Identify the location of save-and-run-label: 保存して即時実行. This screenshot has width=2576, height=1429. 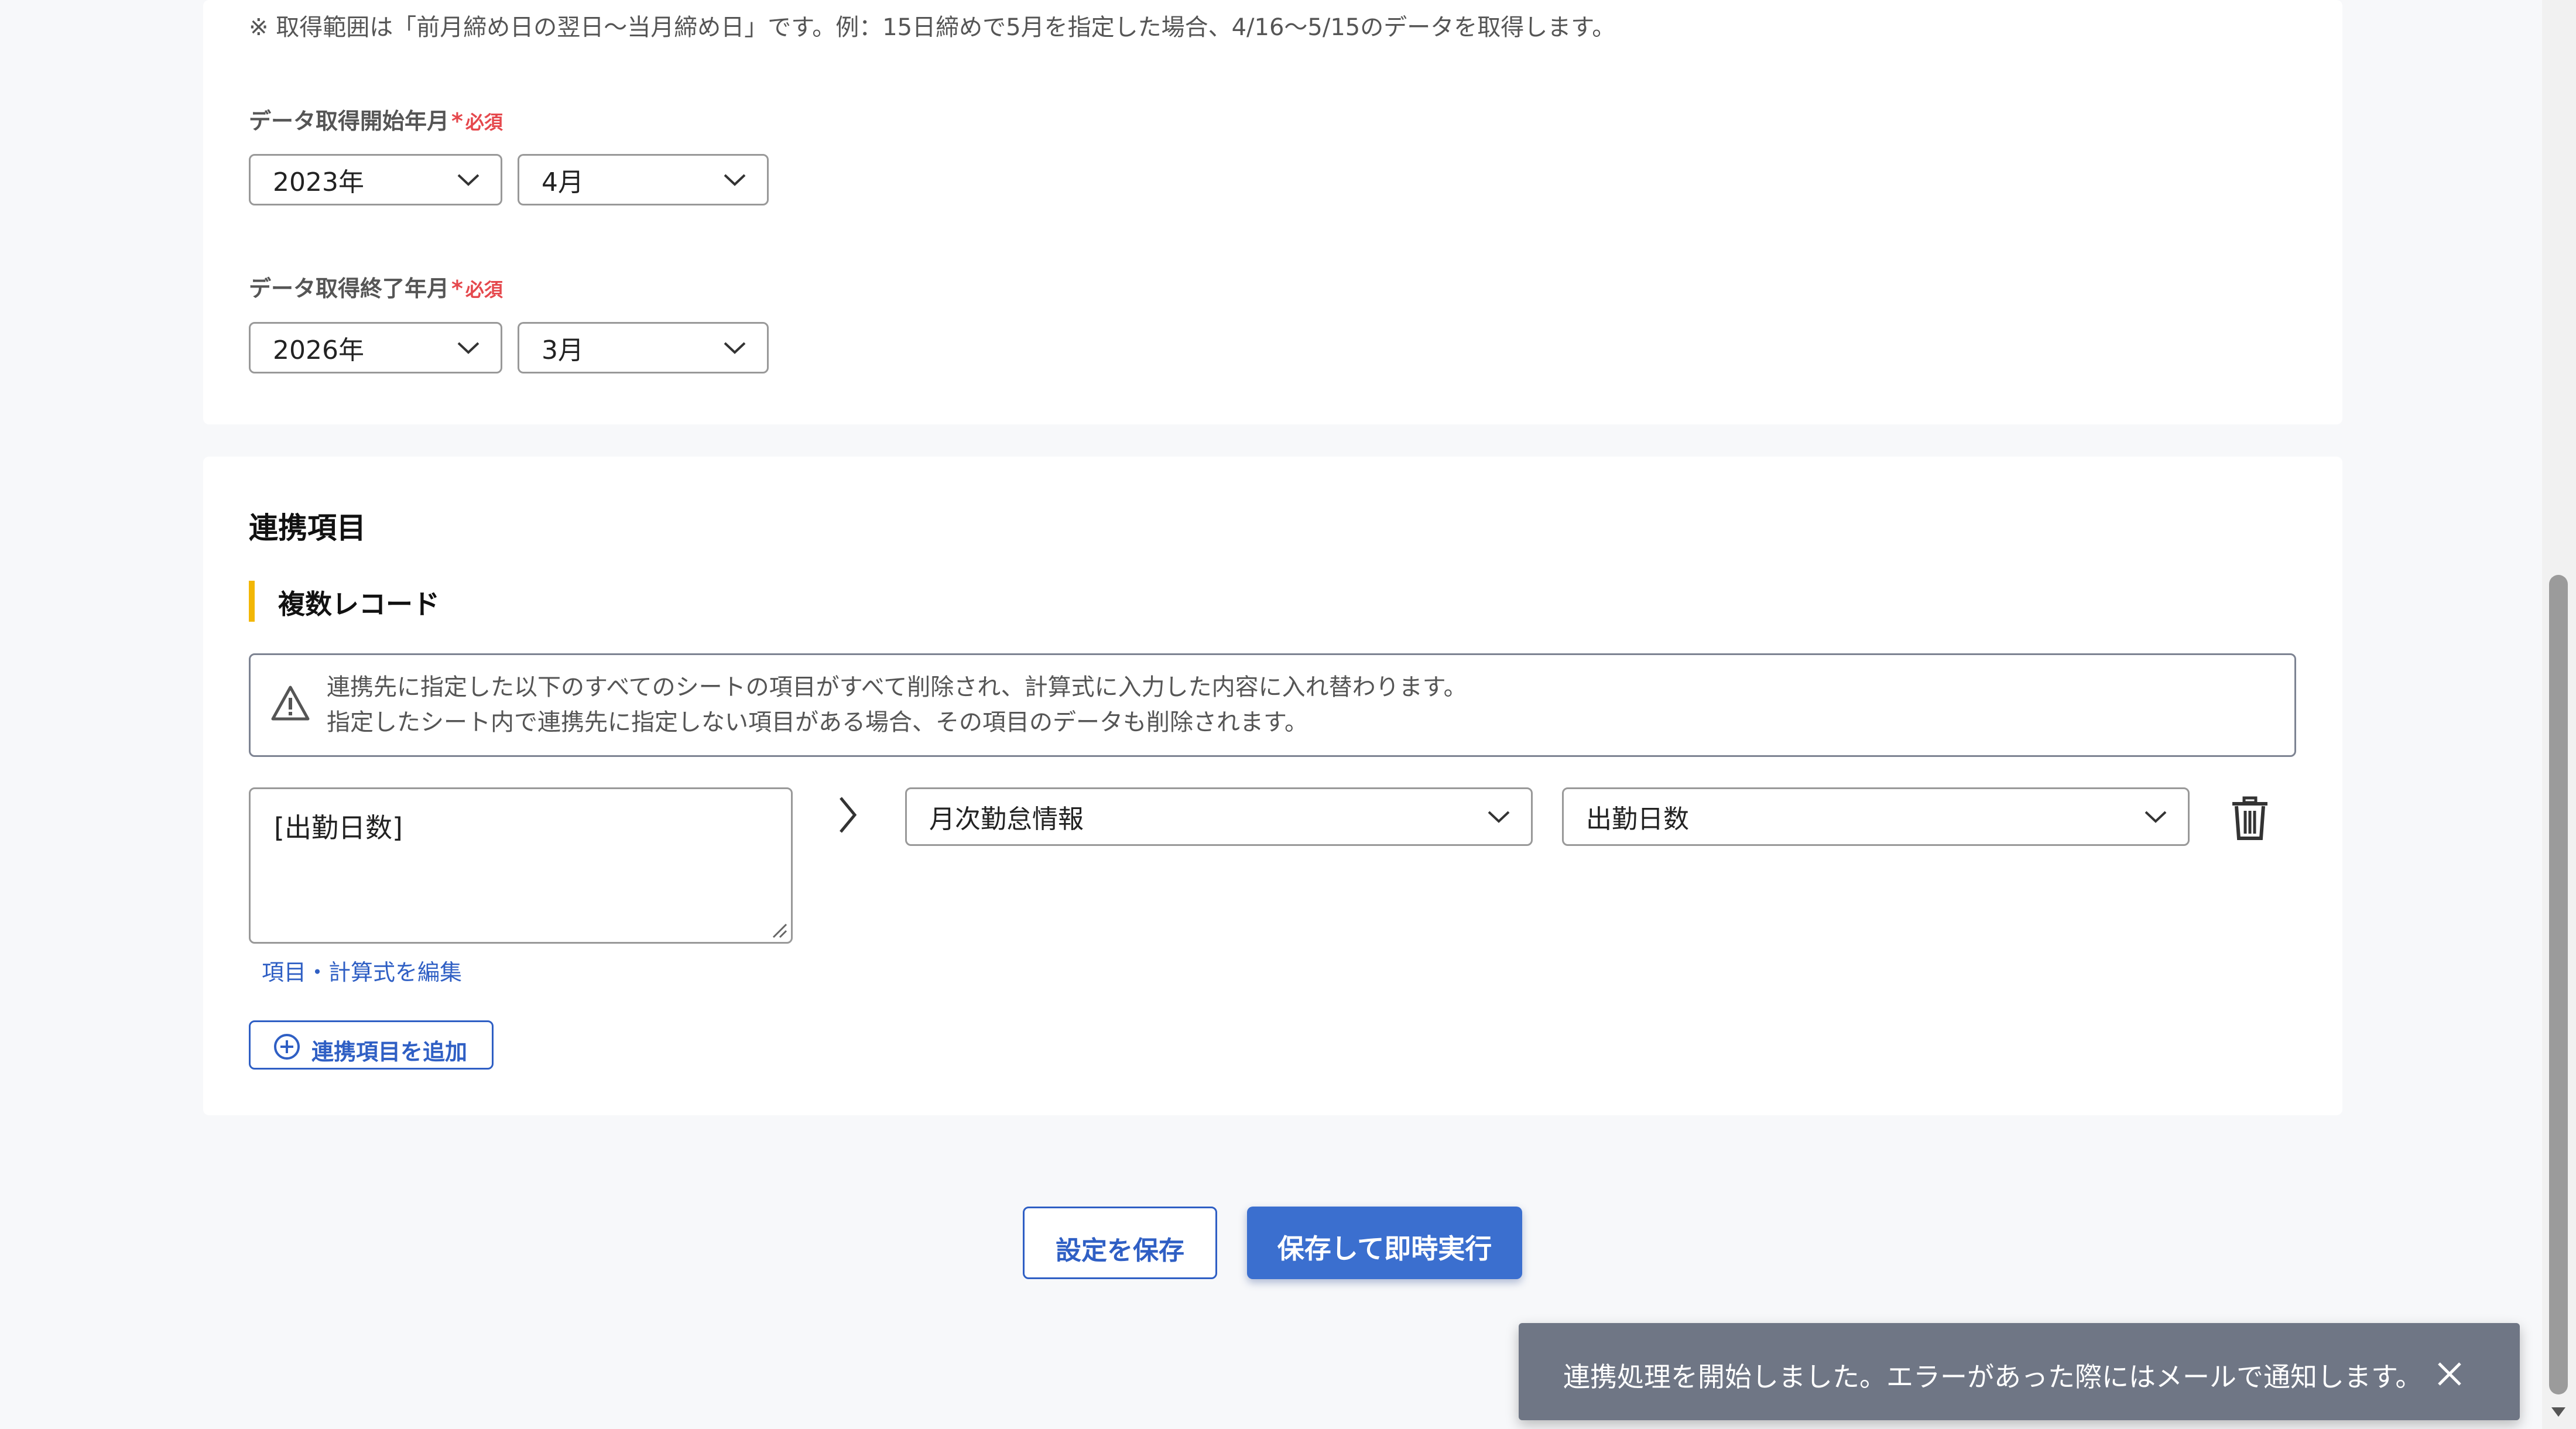
(1384, 1249).